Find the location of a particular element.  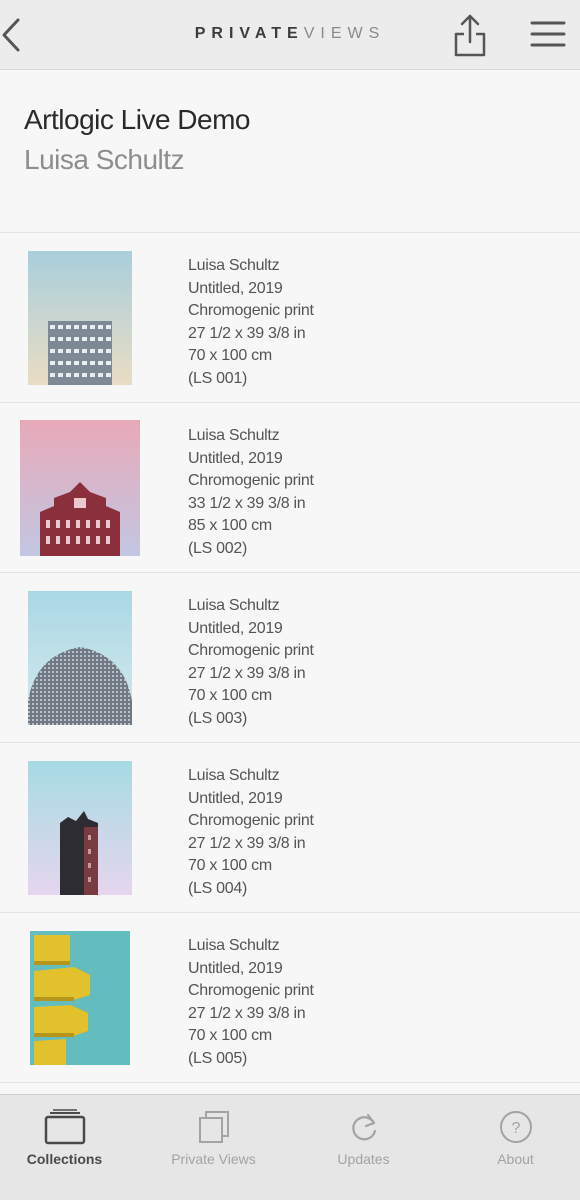

artwork-reference: (LS 002) is located at coordinates (217, 548).